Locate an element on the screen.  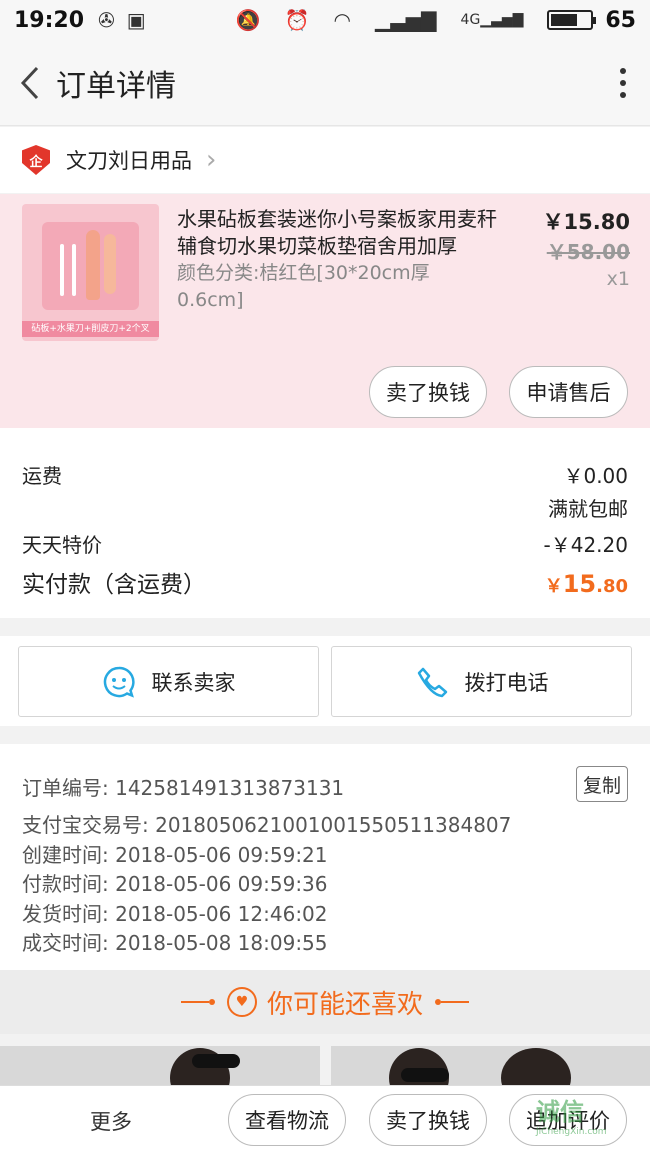
call-phone-button: 拨打电话 is located at coordinates (481, 681).